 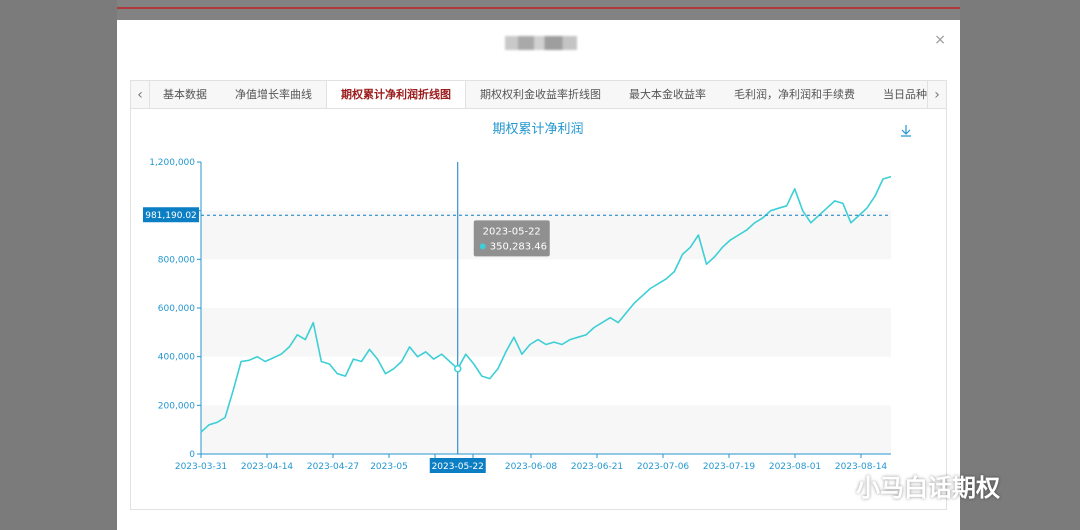 I want to click on tab-profit-and-fees: 毛利润，净利润和手续费, so click(x=794, y=95).